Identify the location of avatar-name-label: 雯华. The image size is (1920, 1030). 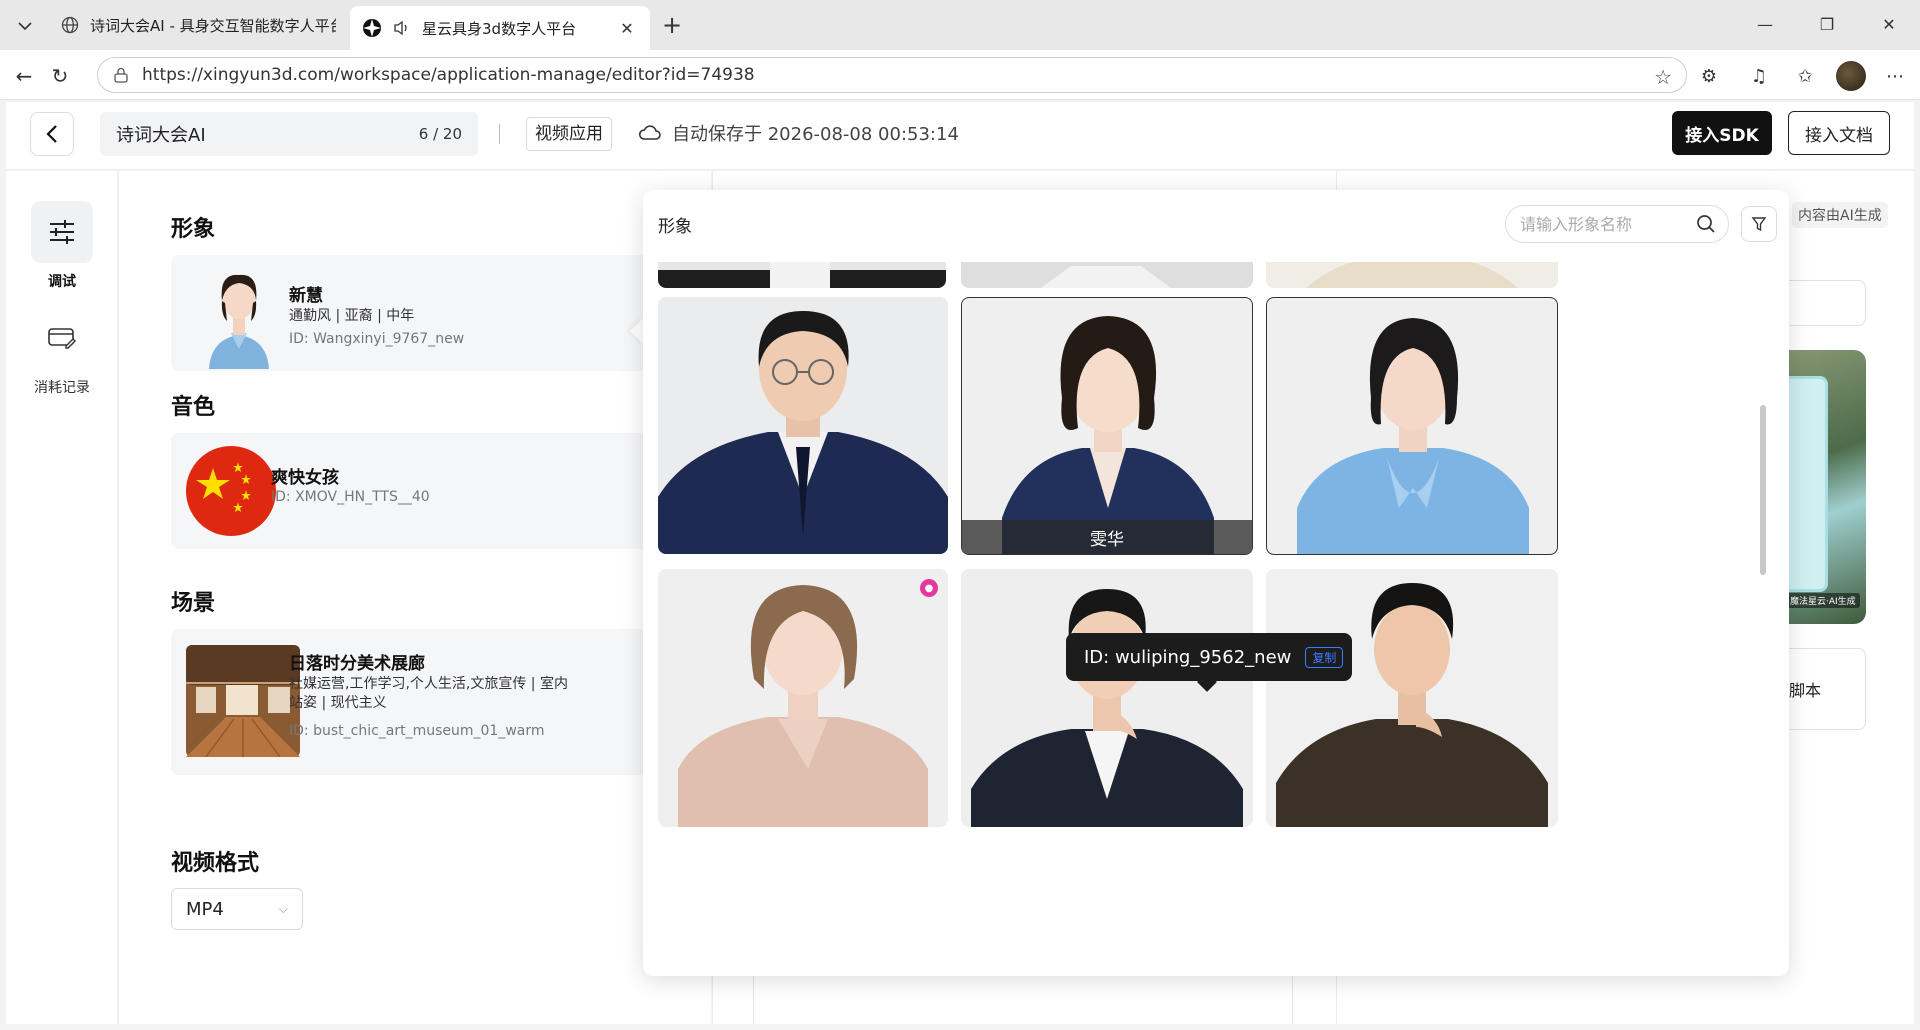
(1107, 537).